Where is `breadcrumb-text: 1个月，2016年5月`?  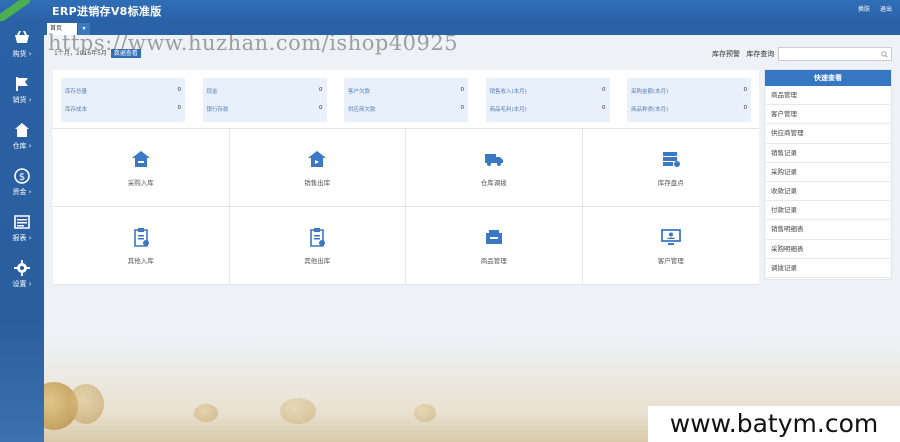
breadcrumb-text: 1个月，2016年5月 is located at coordinates (80, 53).